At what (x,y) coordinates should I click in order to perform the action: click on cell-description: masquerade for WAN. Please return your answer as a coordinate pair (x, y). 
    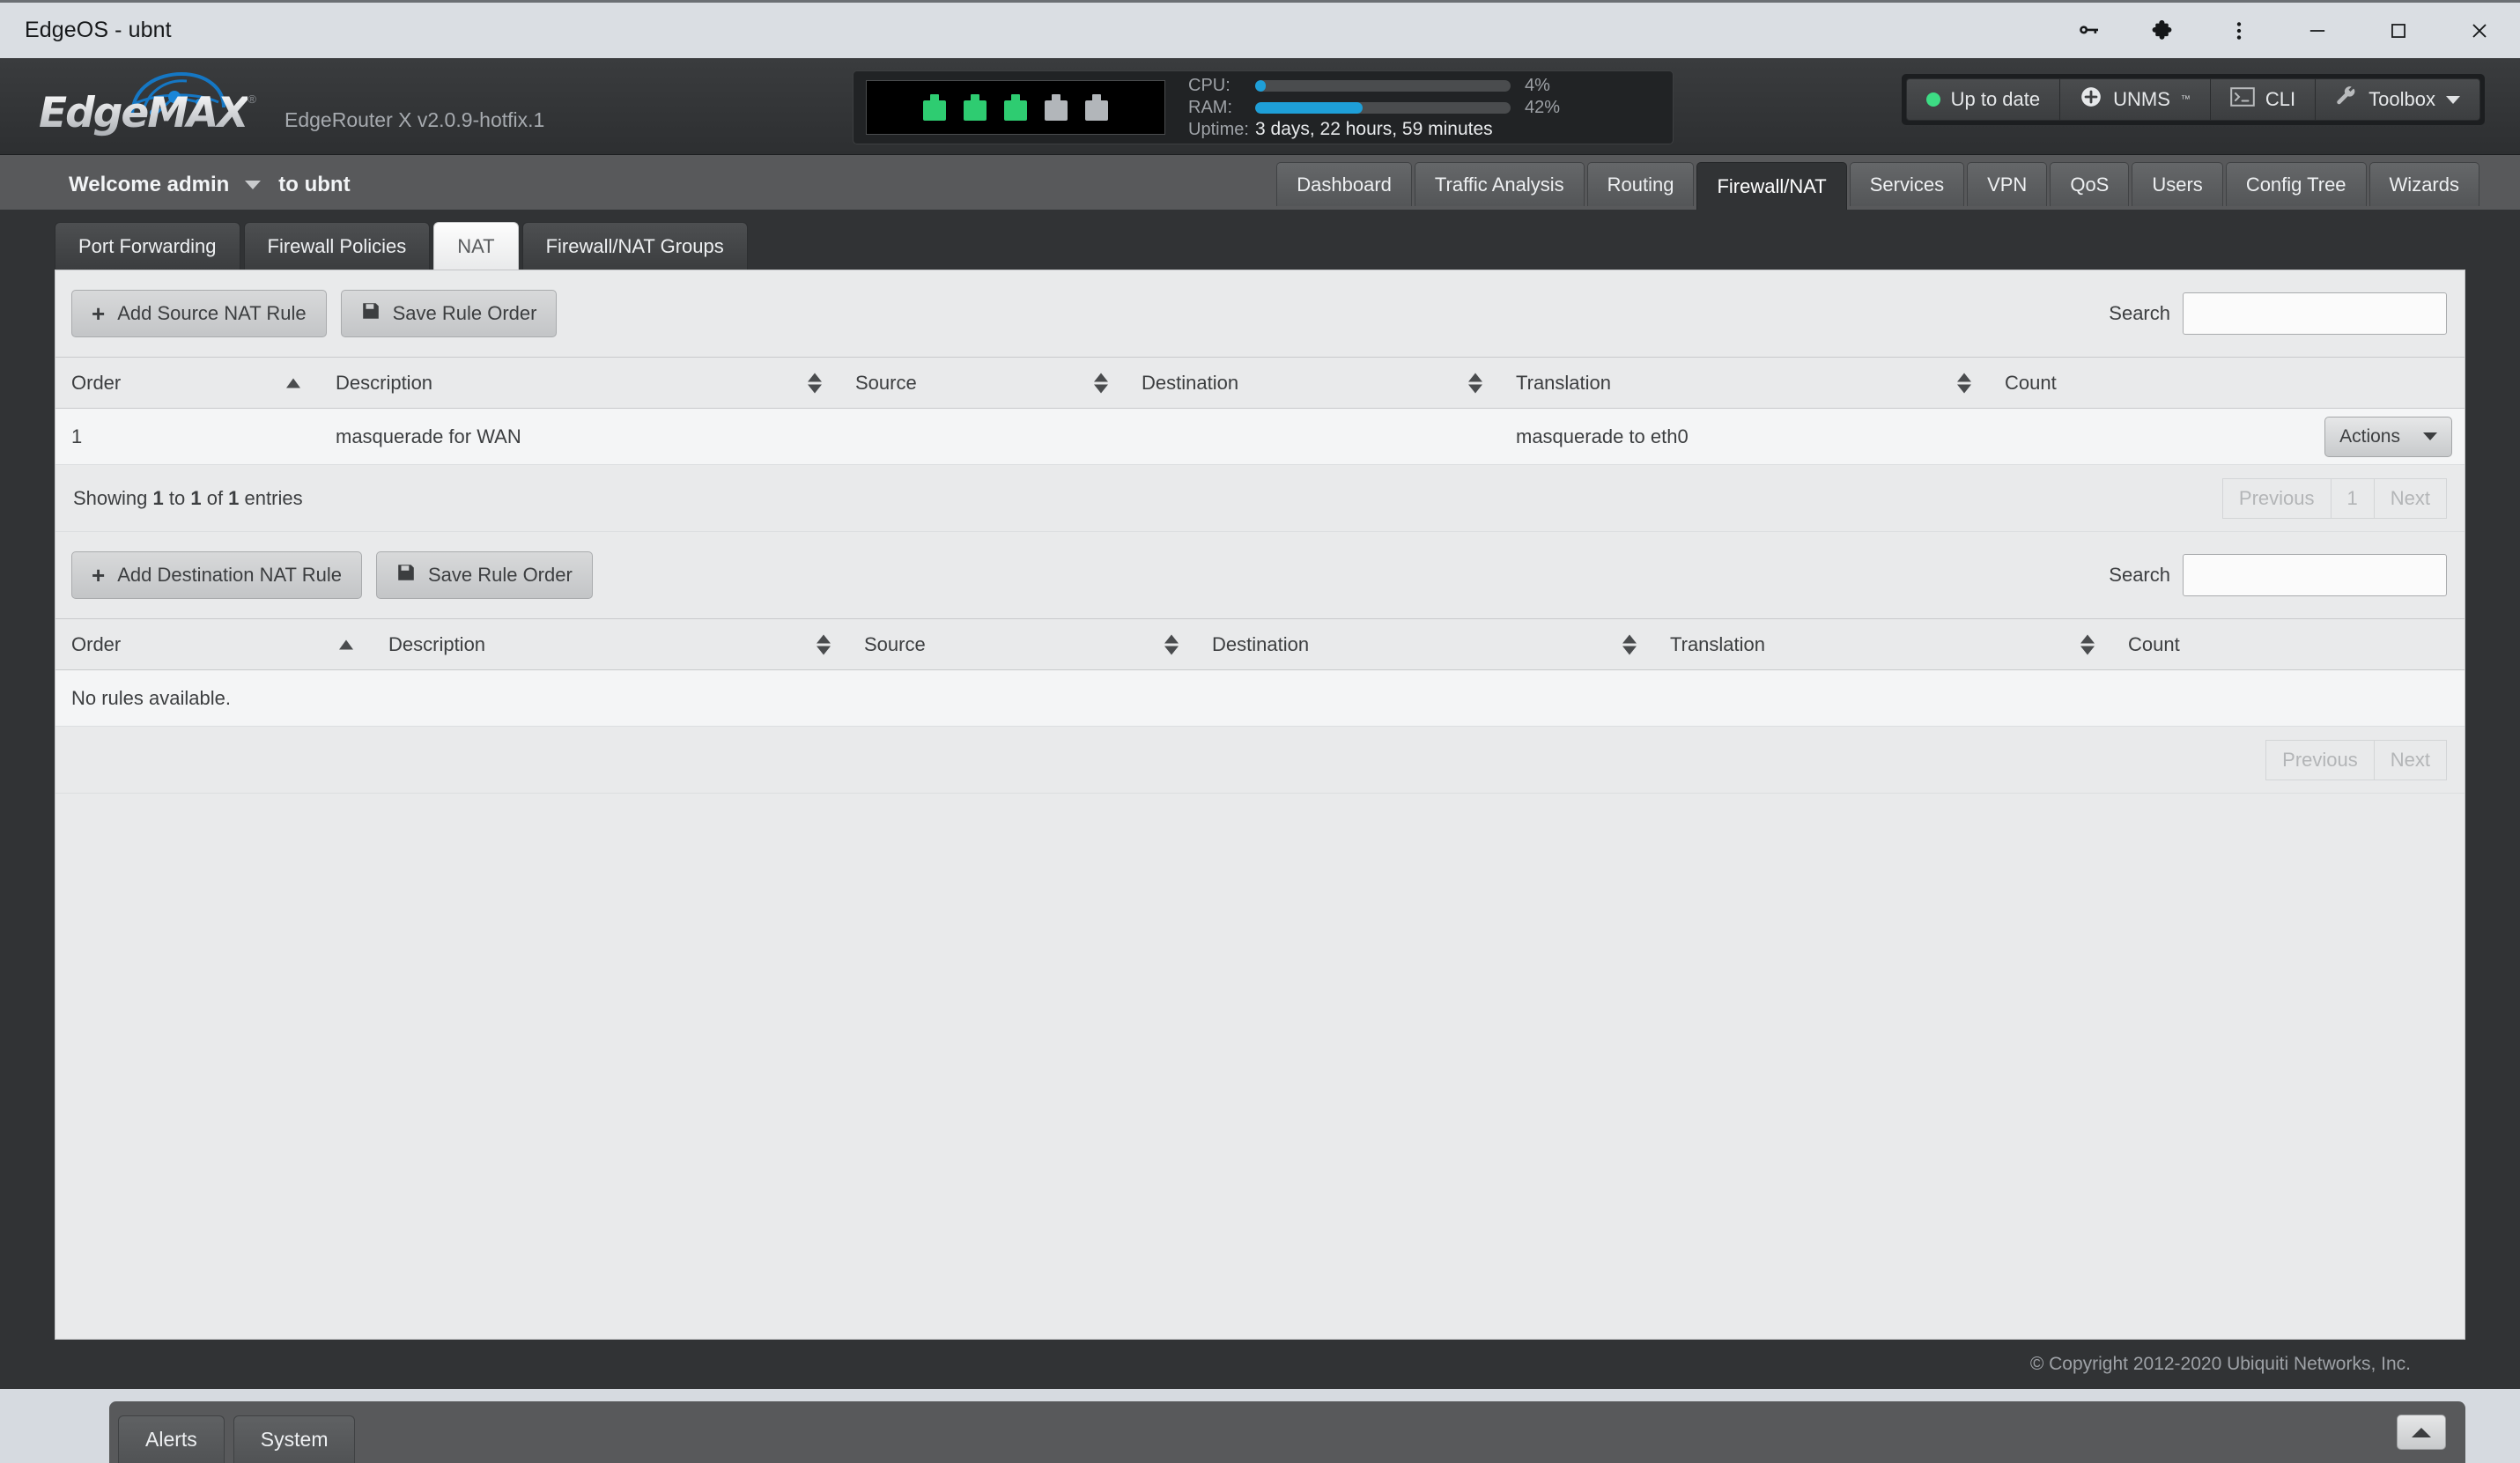
    Looking at the image, I should click on (579, 436).